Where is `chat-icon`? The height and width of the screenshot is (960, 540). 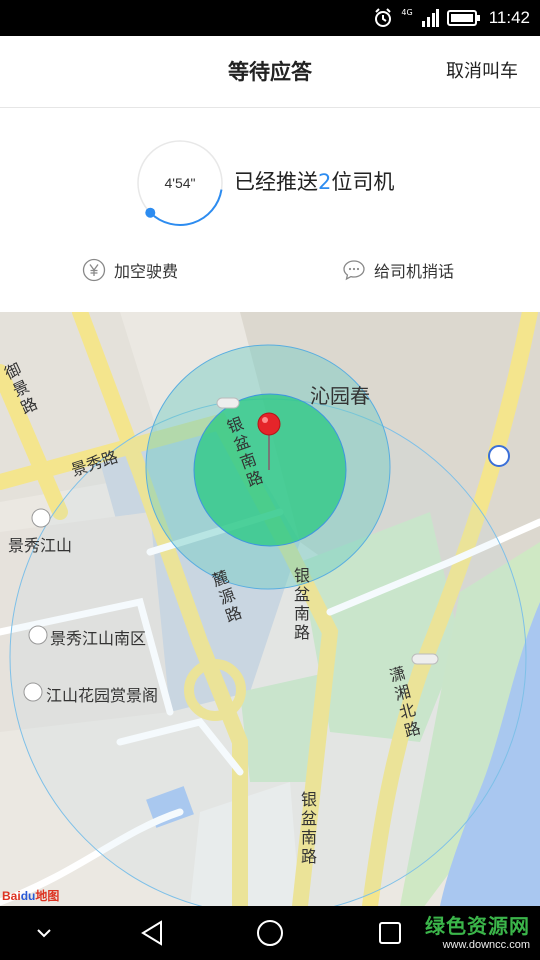
chat-icon is located at coordinates (354, 270).